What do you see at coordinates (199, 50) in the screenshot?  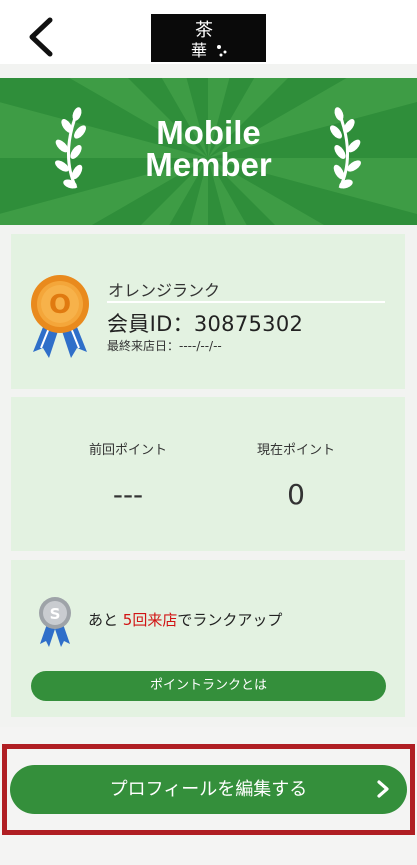 I see `svg-text: 華` at bounding box center [199, 50].